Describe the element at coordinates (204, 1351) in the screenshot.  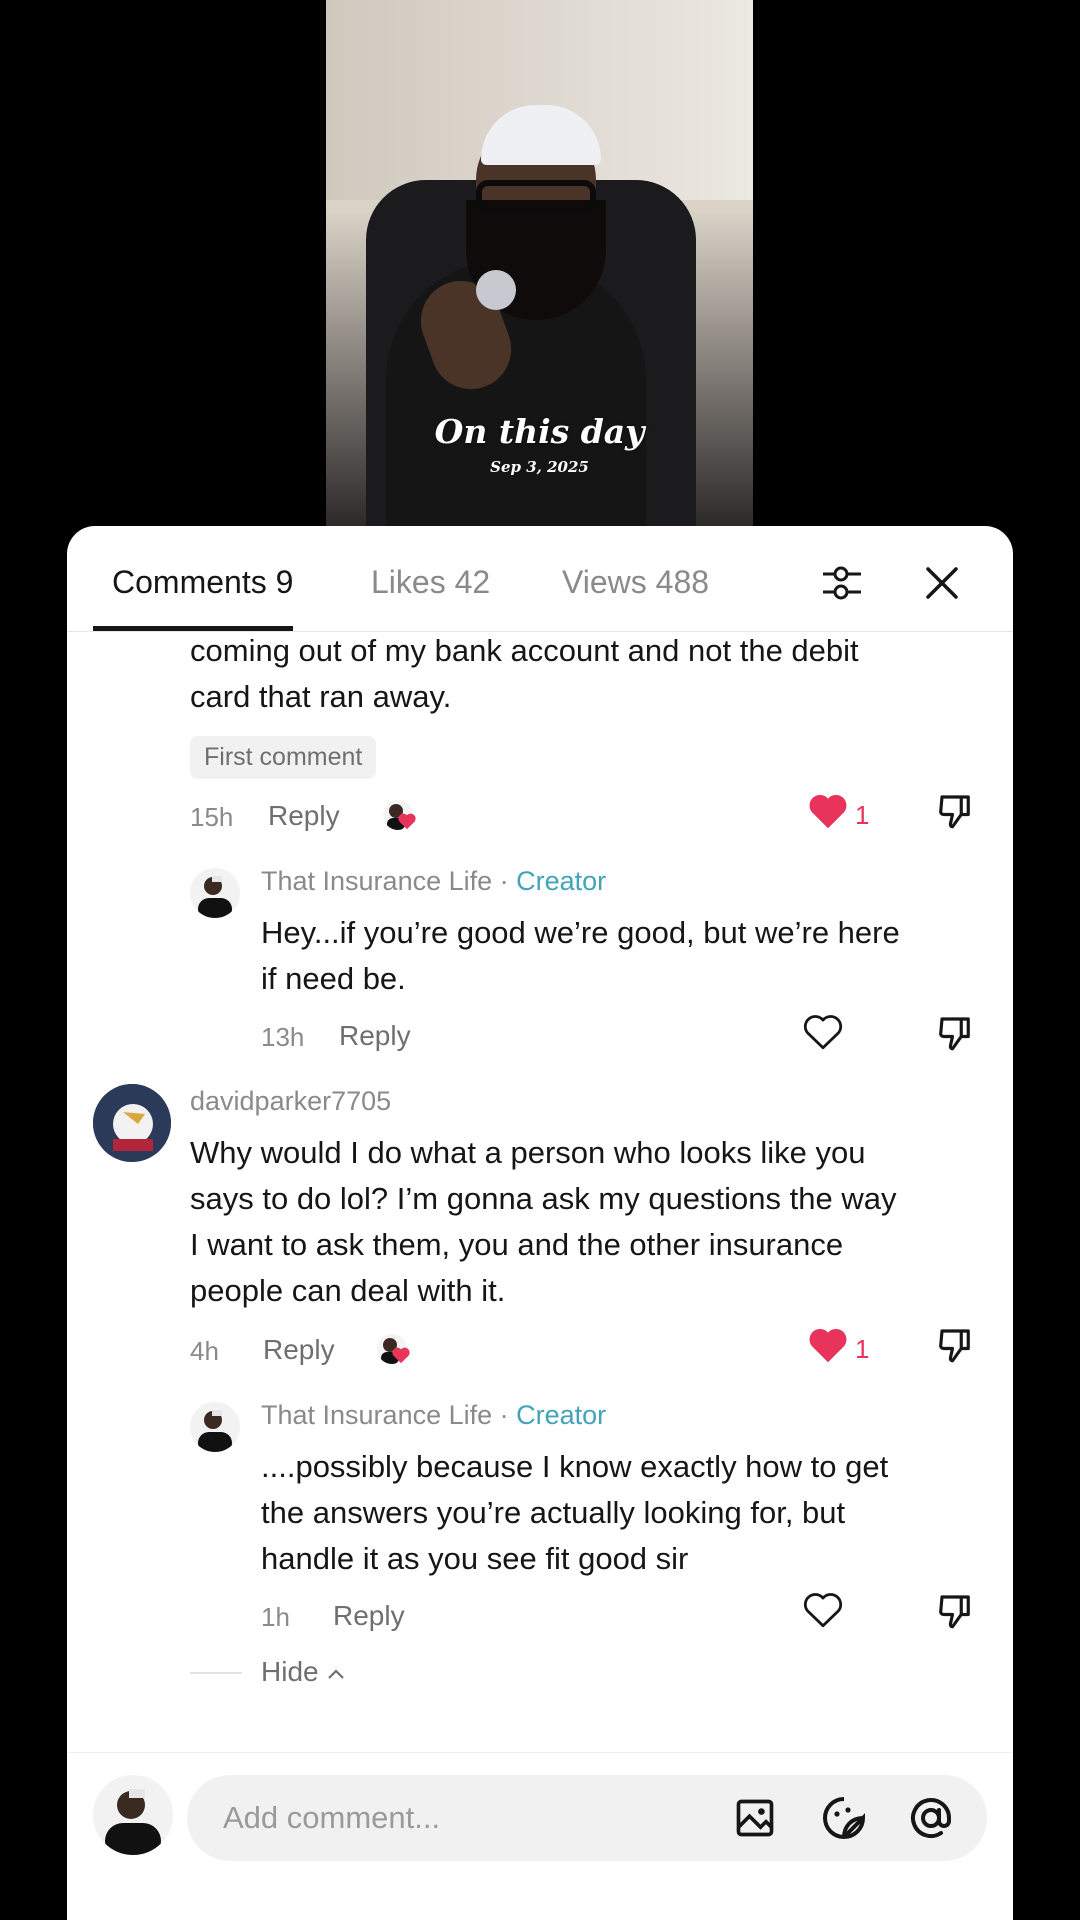
I see `comment-time: 4h` at that location.